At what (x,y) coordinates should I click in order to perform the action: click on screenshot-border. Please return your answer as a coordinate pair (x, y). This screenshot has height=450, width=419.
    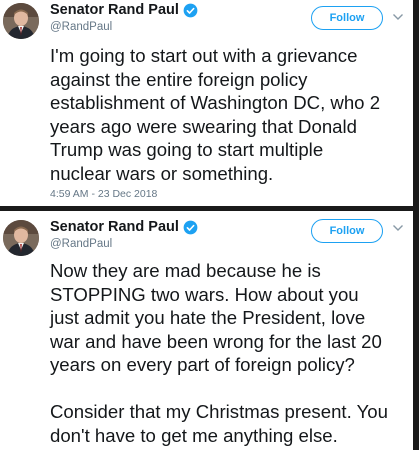
    Looking at the image, I should click on (416, 225).